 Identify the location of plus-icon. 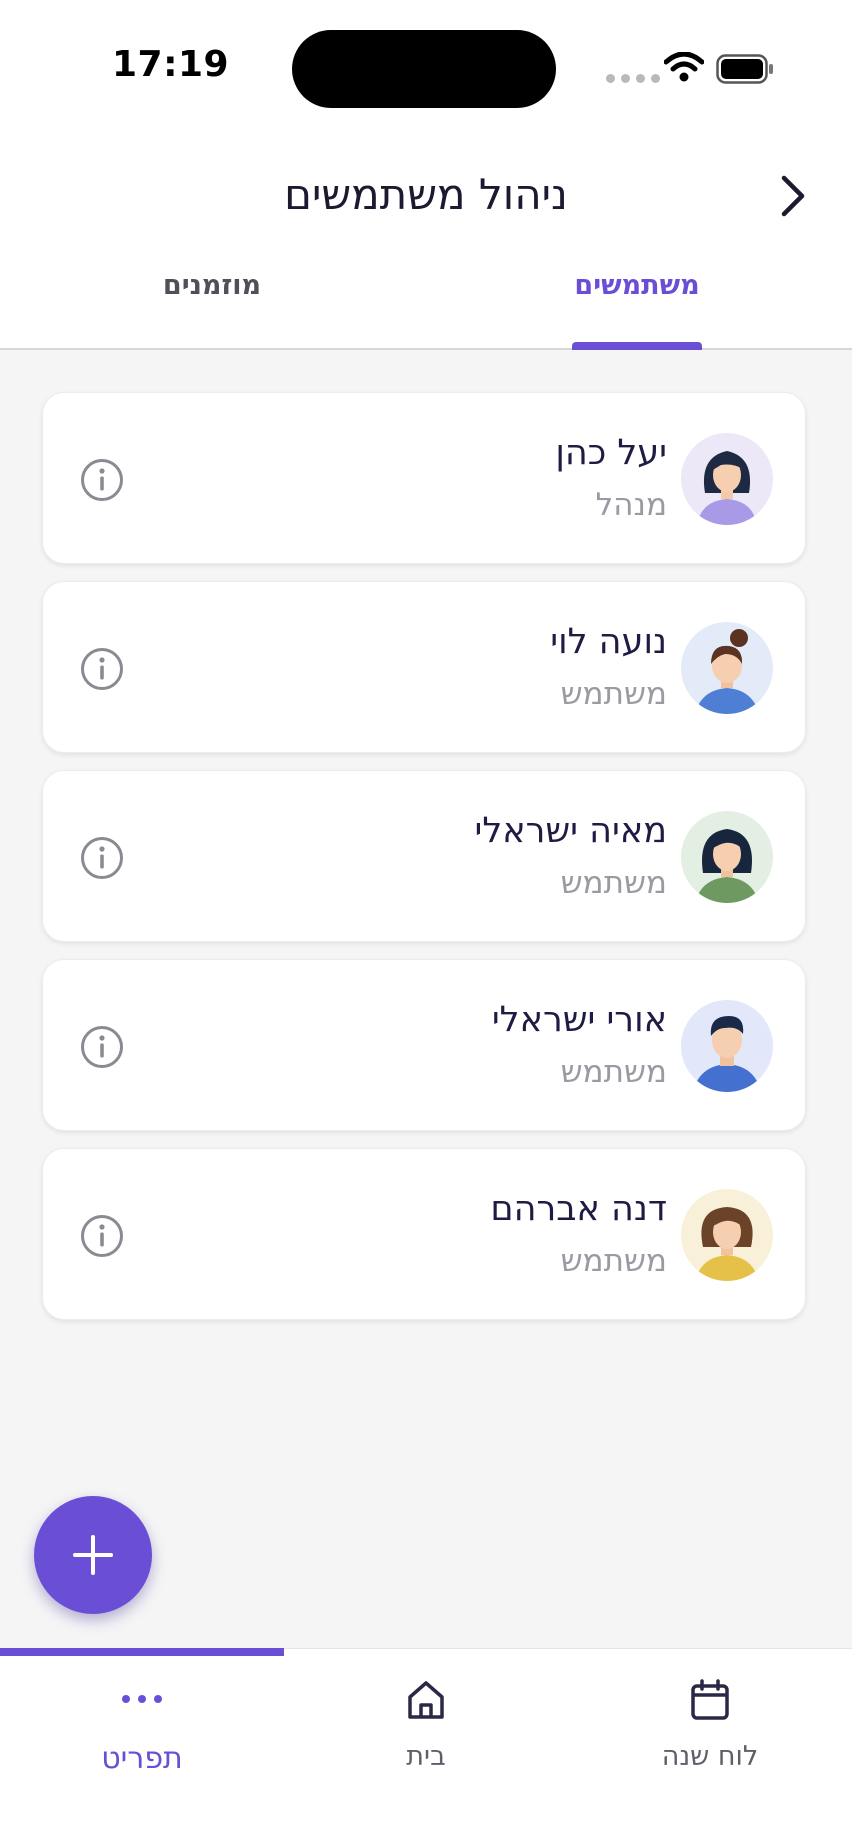
(93, 1555).